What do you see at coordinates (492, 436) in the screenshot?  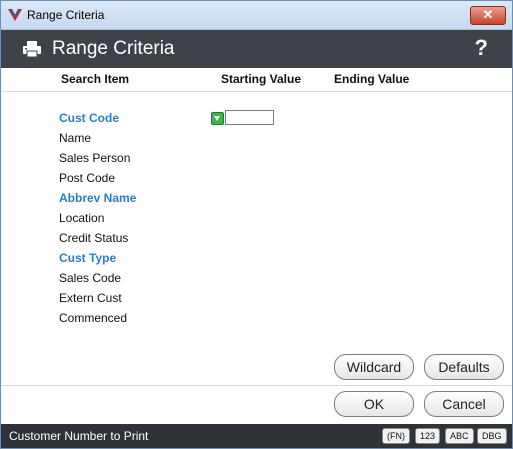 I see `debug-indicator: DBG` at bounding box center [492, 436].